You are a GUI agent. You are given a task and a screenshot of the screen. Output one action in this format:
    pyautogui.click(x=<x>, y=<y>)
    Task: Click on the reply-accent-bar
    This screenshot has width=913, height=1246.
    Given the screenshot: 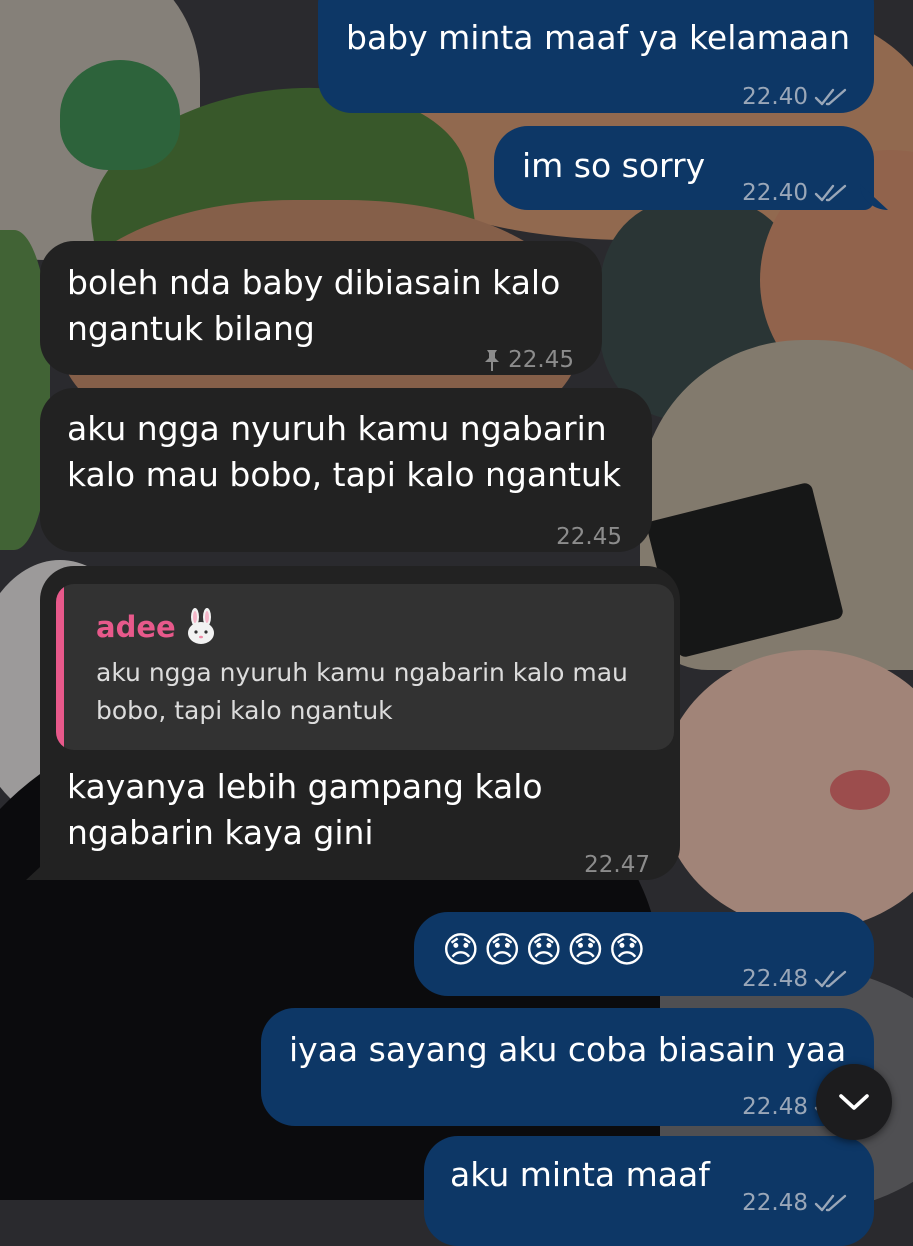 What is the action you would take?
    pyautogui.click(x=60, y=667)
    